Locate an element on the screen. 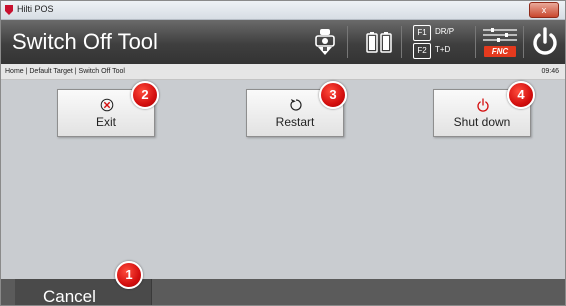  f2-label: T+D is located at coordinates (443, 49).